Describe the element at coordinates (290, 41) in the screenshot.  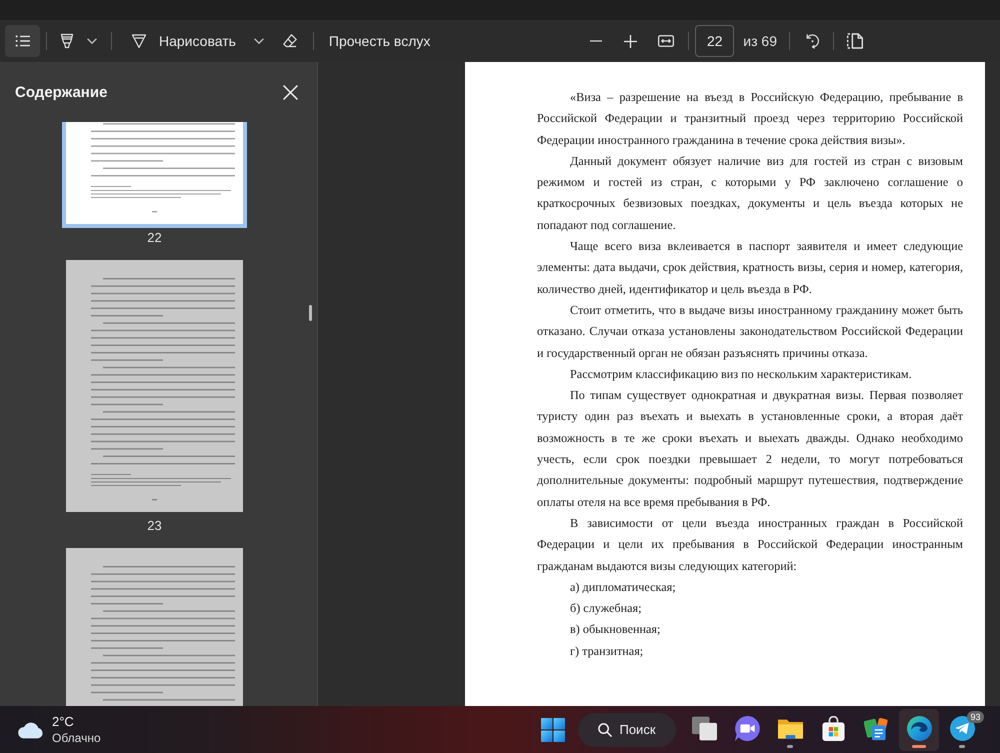
I see `eraser-icon` at that location.